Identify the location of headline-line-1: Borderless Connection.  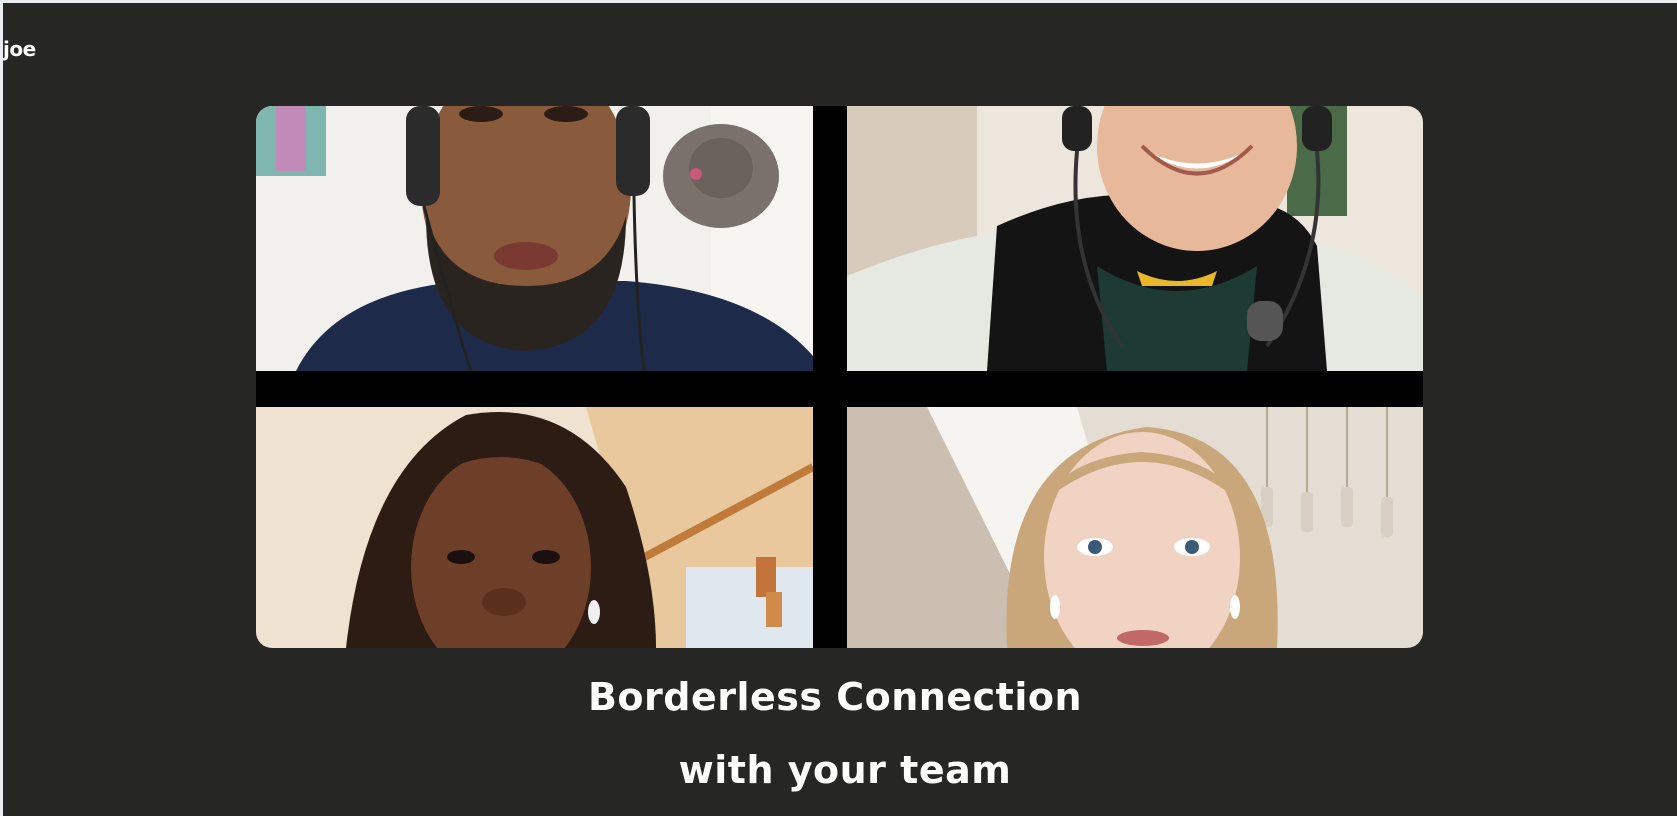
(835, 697).